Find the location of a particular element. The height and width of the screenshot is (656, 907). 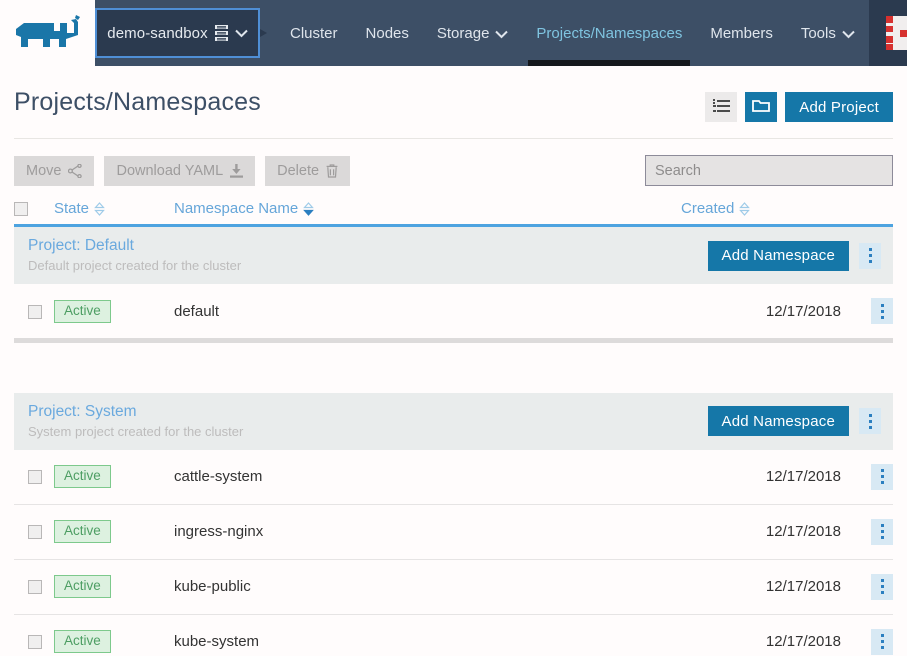

page-title: Projects/Namespaces is located at coordinates (137, 102).